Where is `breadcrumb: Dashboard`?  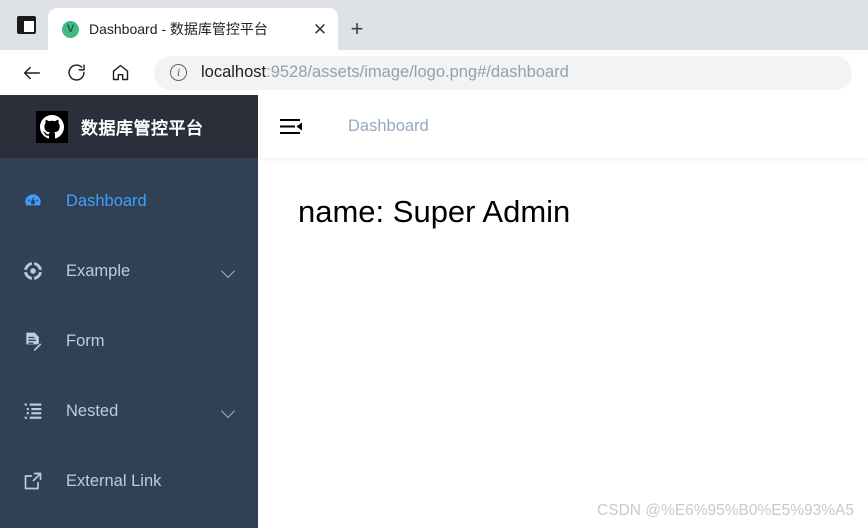
breadcrumb: Dashboard is located at coordinates (388, 126).